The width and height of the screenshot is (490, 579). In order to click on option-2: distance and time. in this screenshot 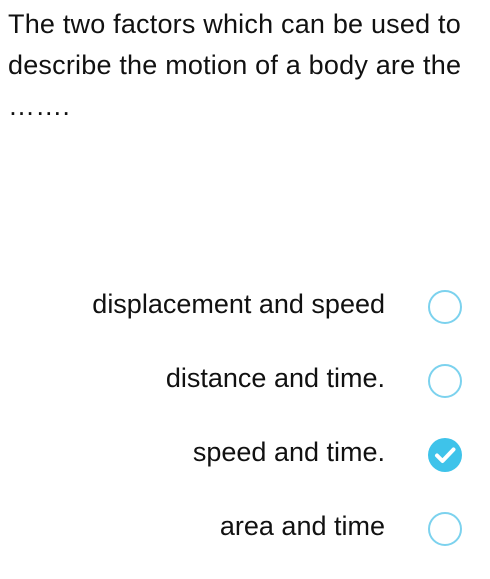, I will do `click(245, 394)`.